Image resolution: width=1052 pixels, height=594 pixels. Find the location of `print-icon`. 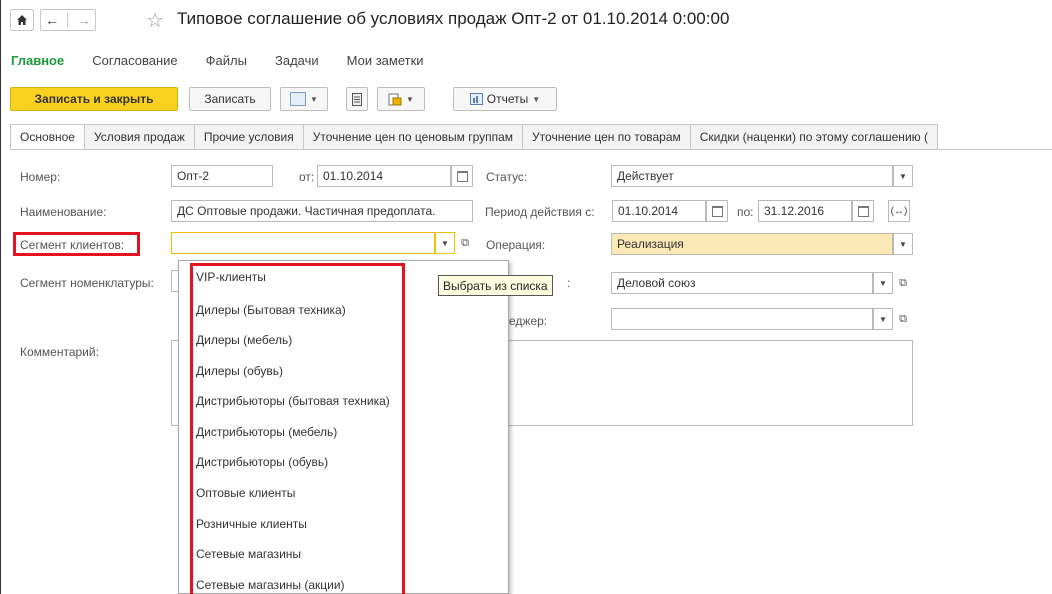

print-icon is located at coordinates (395, 99).